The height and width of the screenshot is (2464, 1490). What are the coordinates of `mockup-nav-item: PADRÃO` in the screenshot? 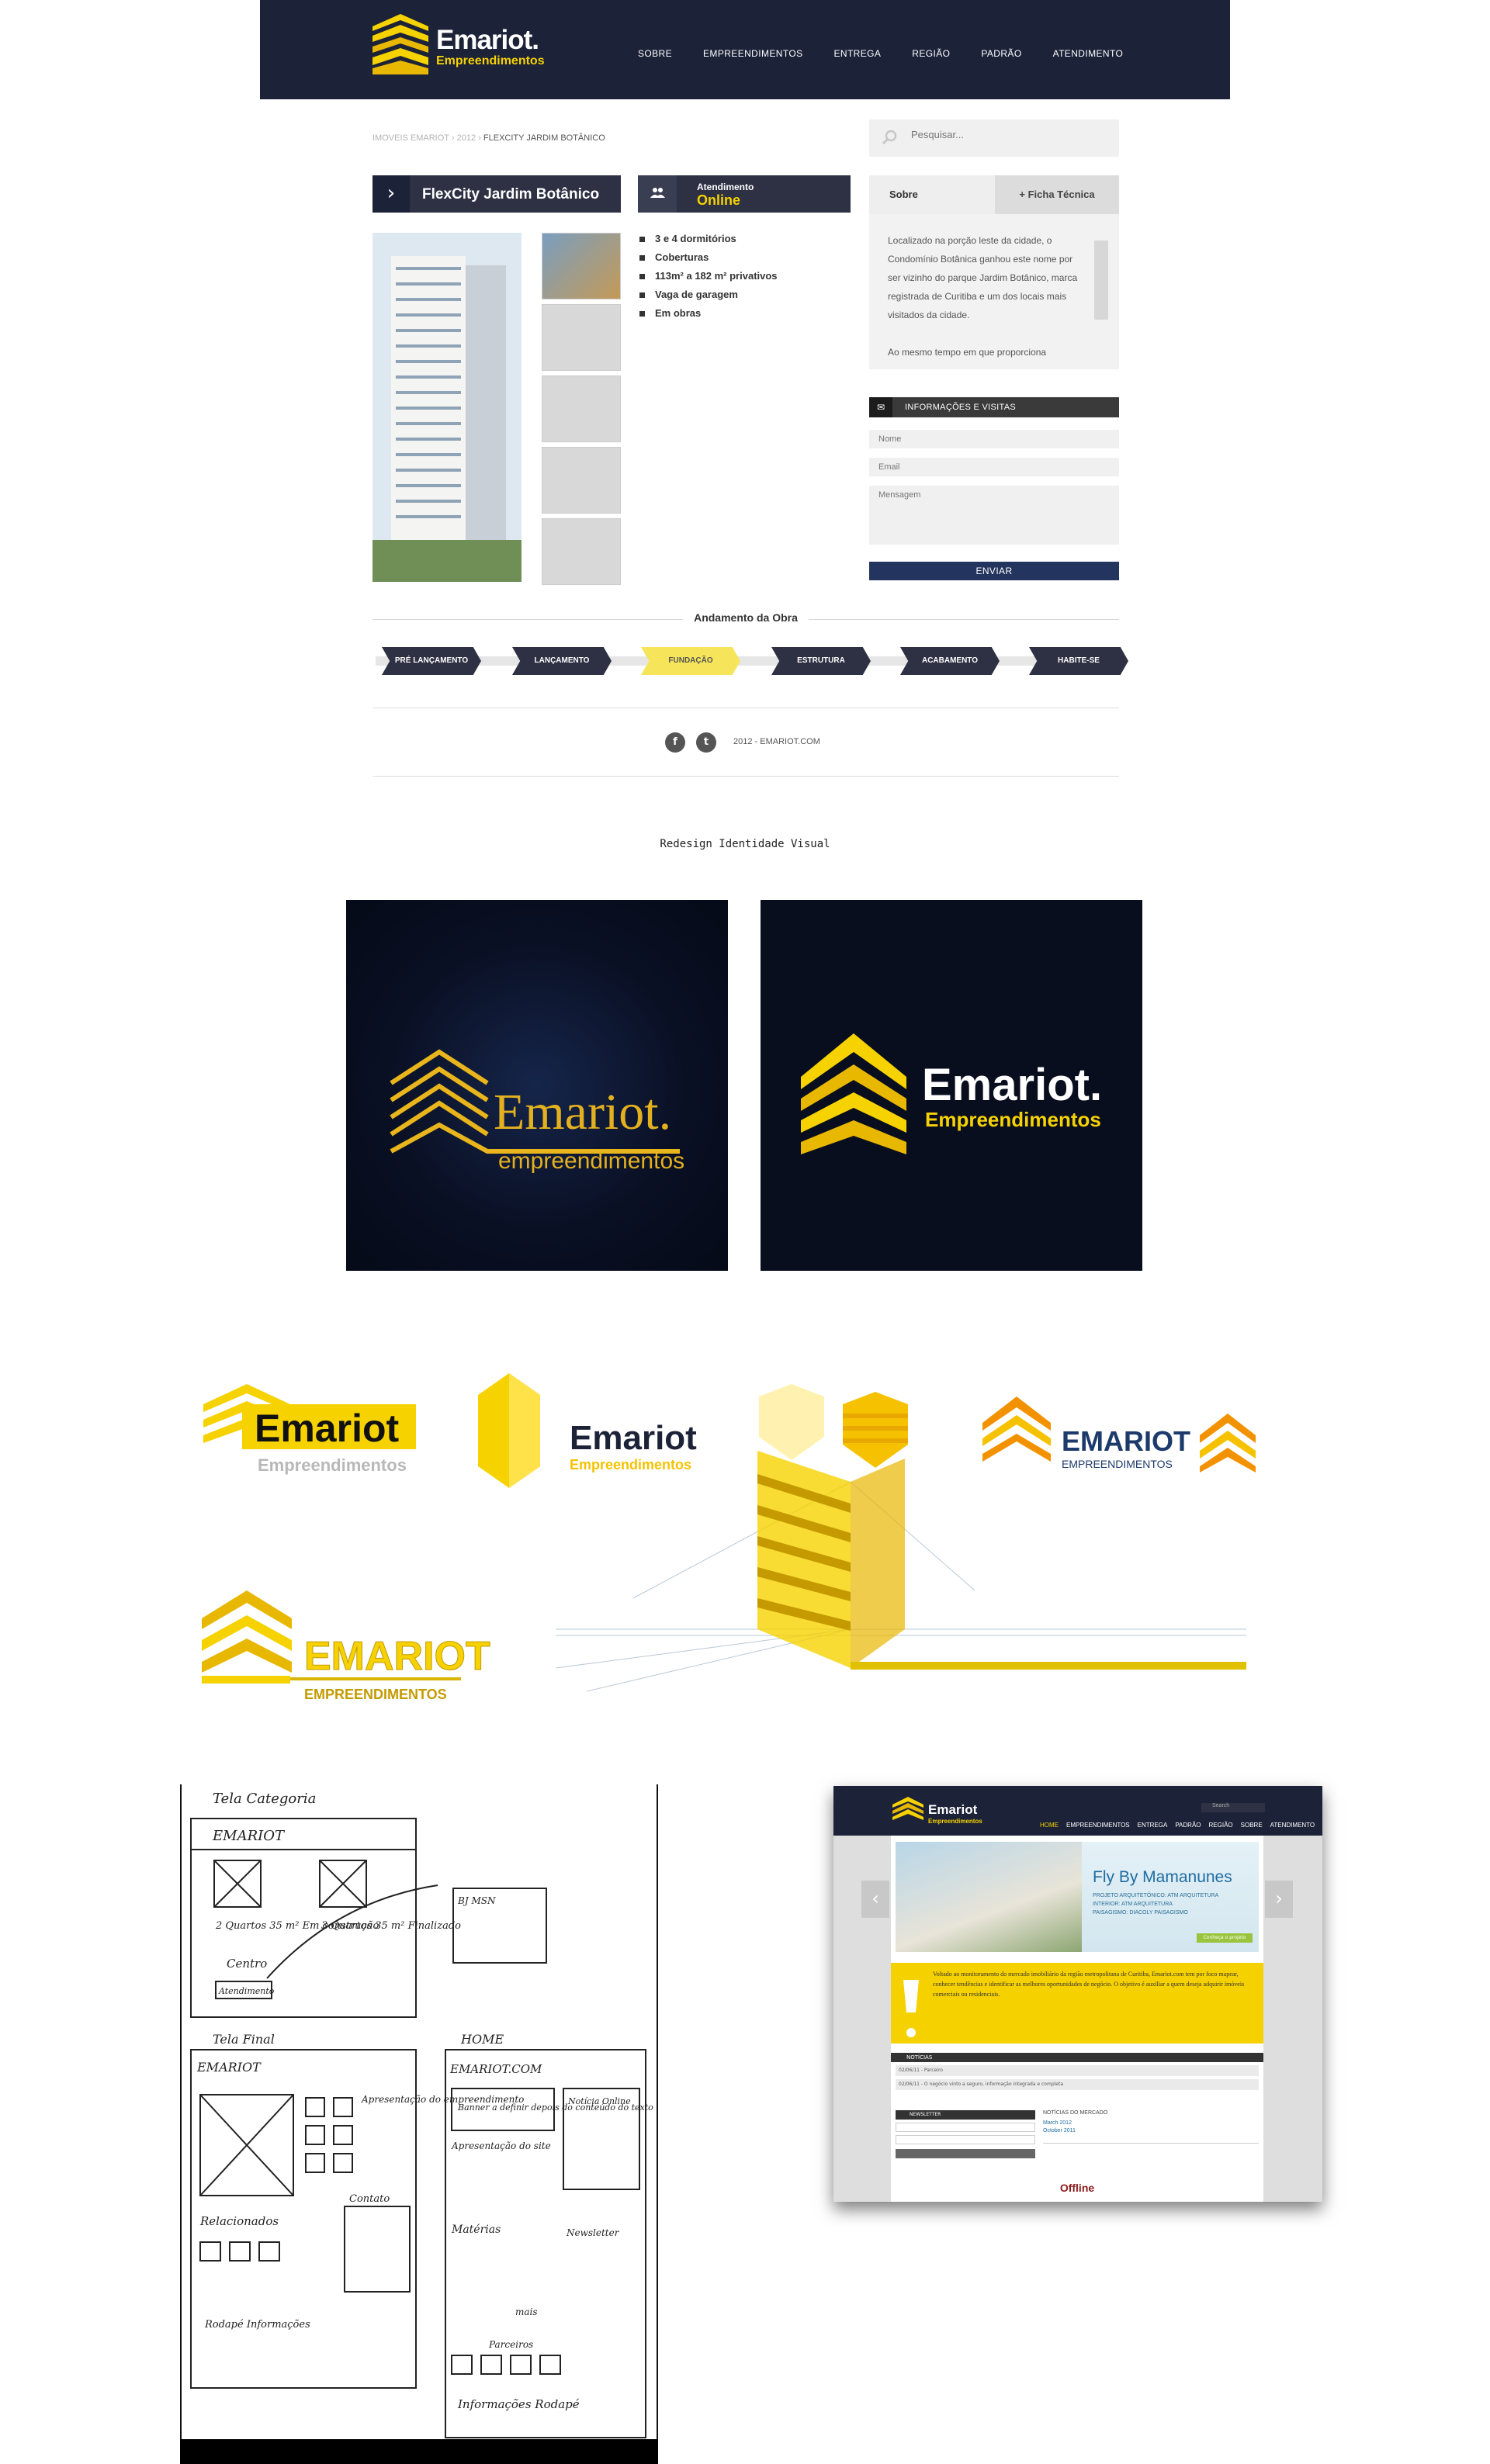 It's located at (1188, 1825).